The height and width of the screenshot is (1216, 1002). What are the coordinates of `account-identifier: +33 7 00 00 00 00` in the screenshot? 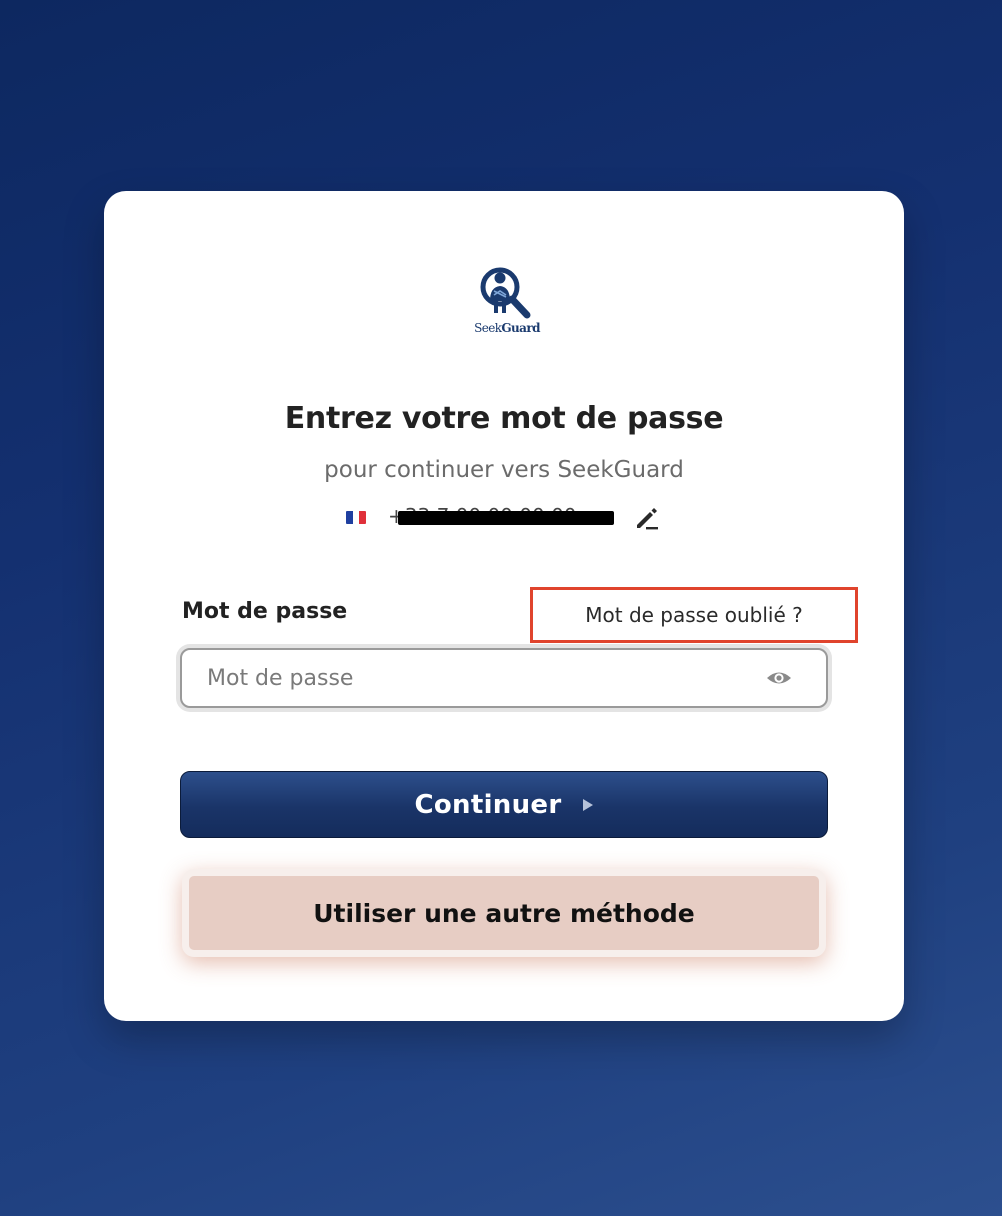 It's located at (506, 518).